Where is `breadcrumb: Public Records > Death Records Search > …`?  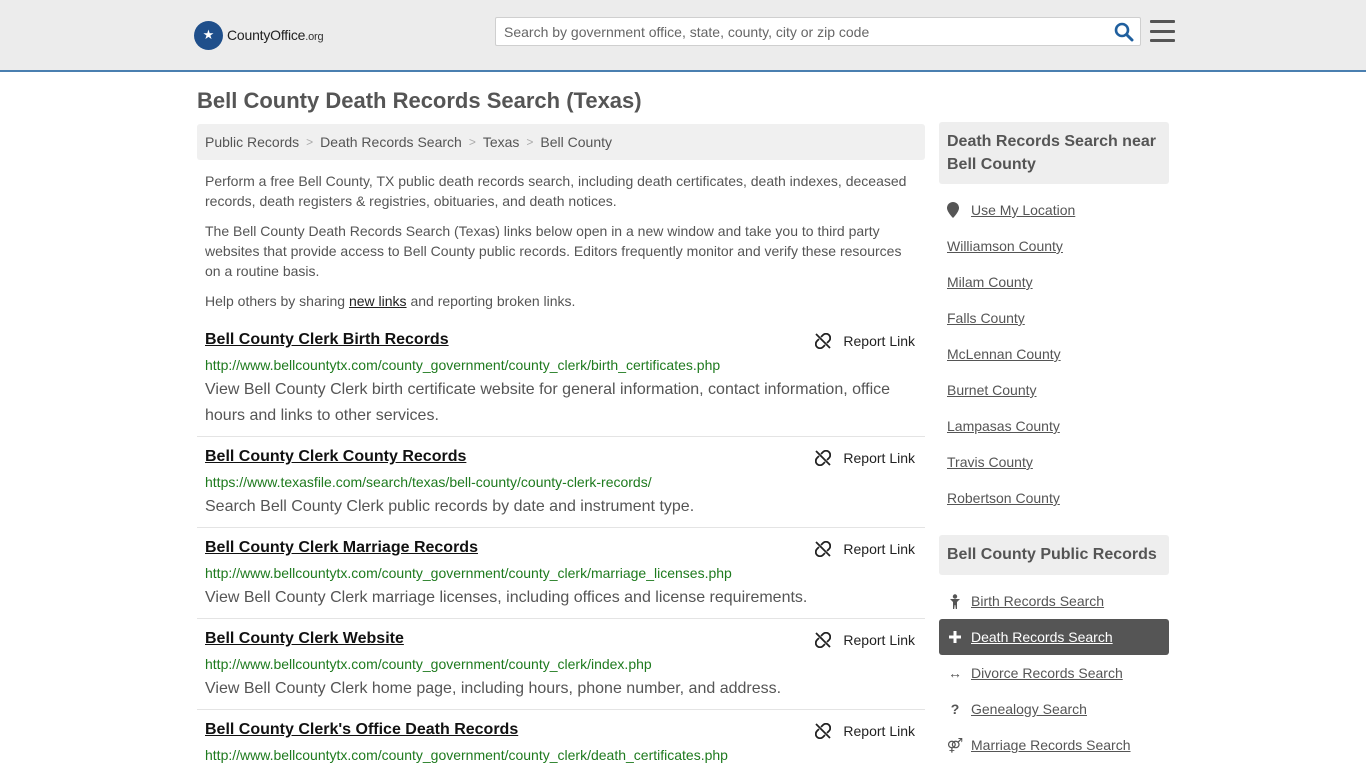 breadcrumb: Public Records > Death Records Search > … is located at coordinates (561, 142).